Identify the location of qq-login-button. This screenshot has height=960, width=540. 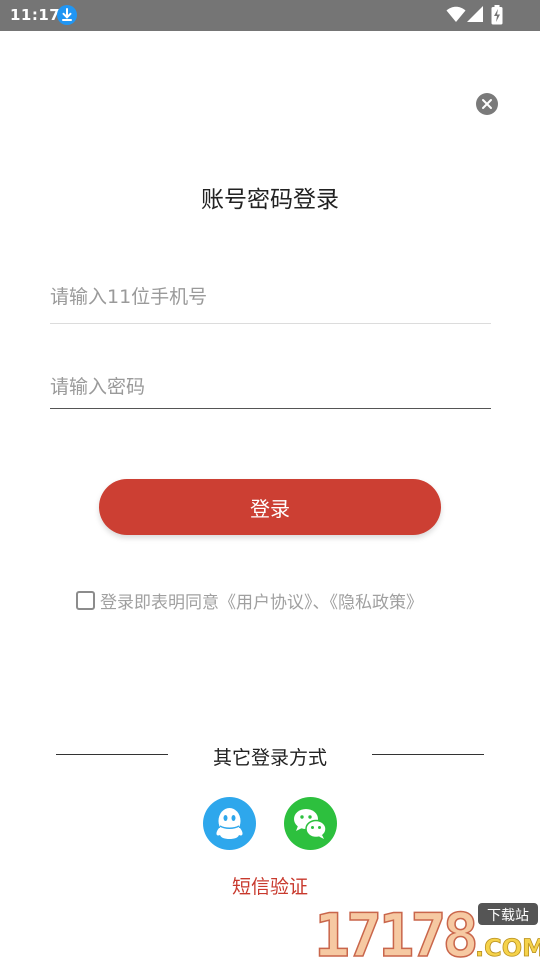
(229, 823).